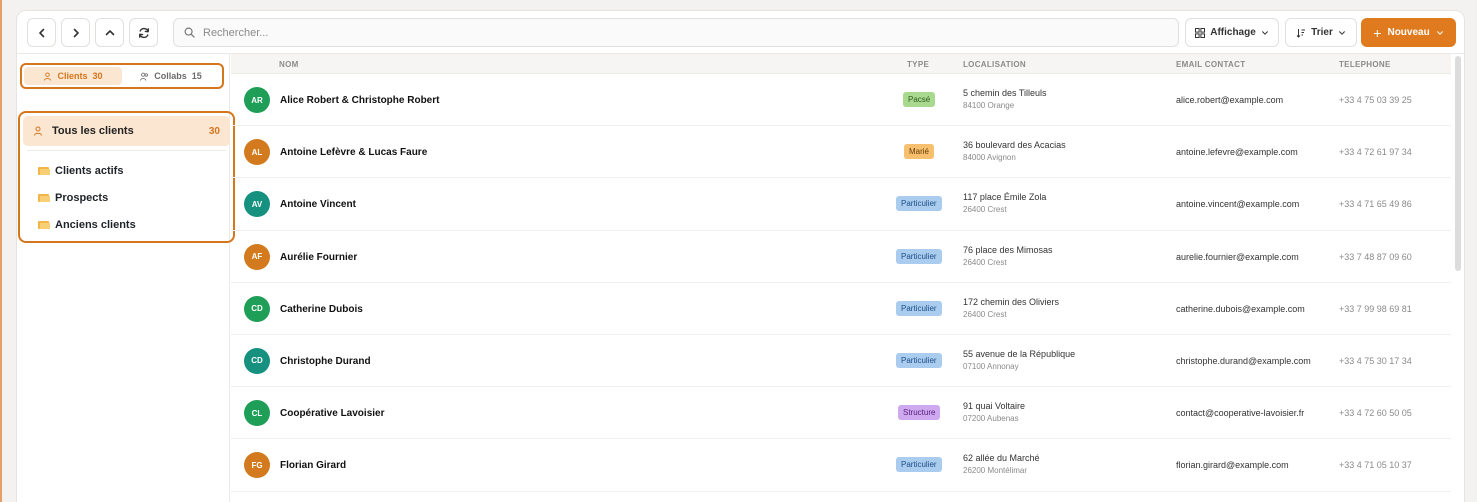 The image size is (1477, 502). I want to click on toolbar: Affichage Trier + Nouveau, so click(740, 32).